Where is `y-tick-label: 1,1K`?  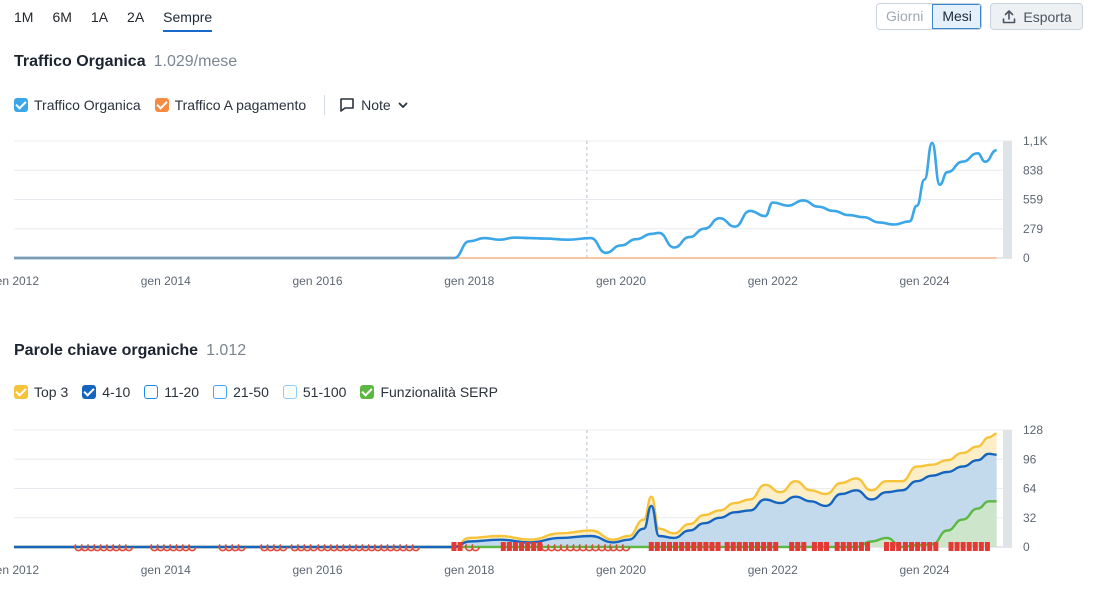 y-tick-label: 1,1K is located at coordinates (1035, 141).